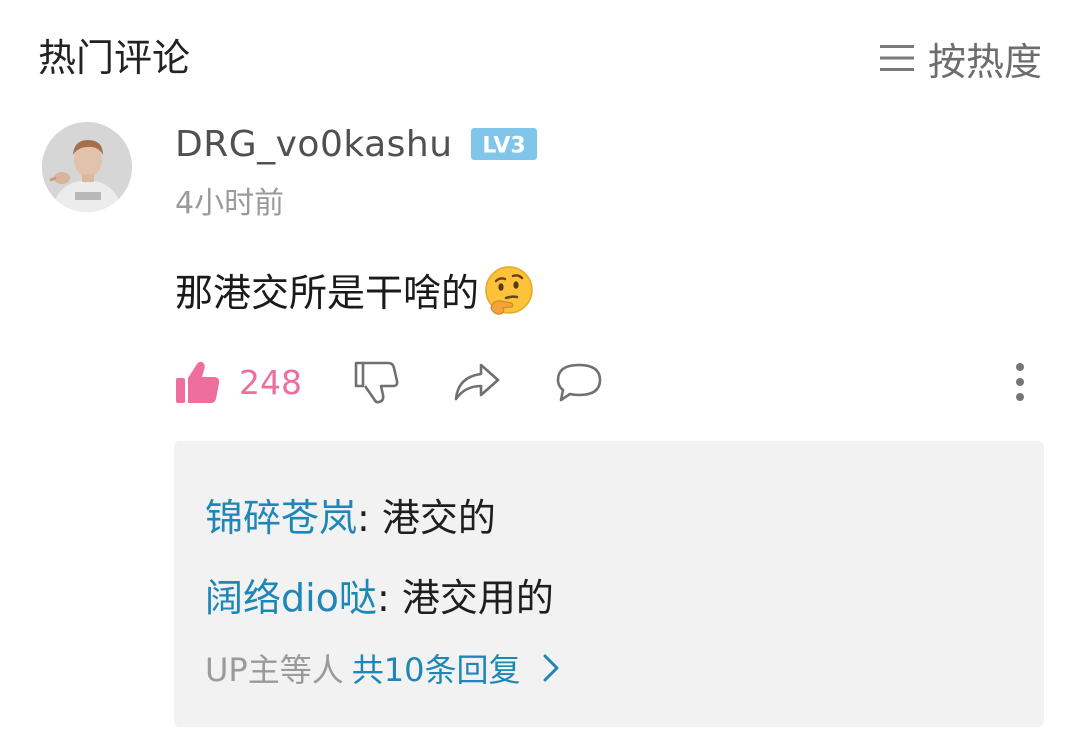 The width and height of the screenshot is (1080, 755). I want to click on share-arrow-icon, so click(477, 382).